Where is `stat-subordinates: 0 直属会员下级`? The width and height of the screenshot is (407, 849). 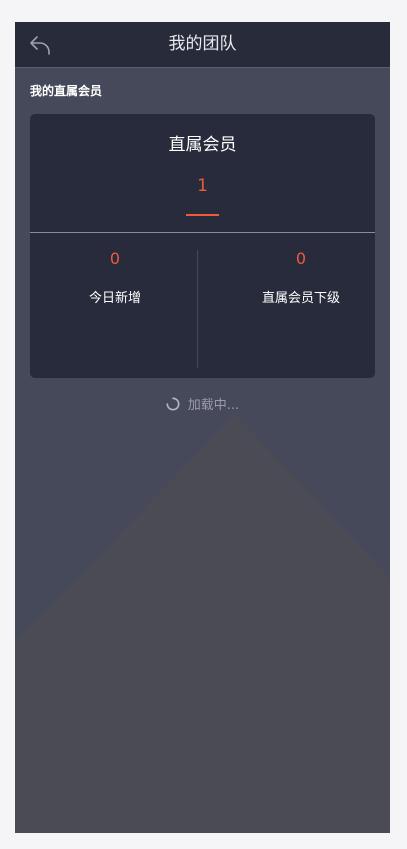
stat-subordinates: 0 直属会员下级 is located at coordinates (289, 305).